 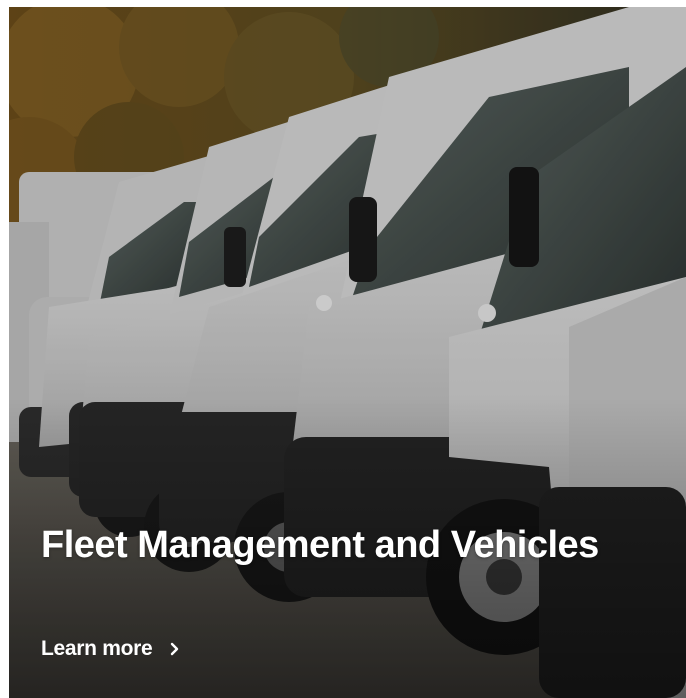 What do you see at coordinates (320, 545) in the screenshot?
I see `card-title: Fleet Management and Vehicles` at bounding box center [320, 545].